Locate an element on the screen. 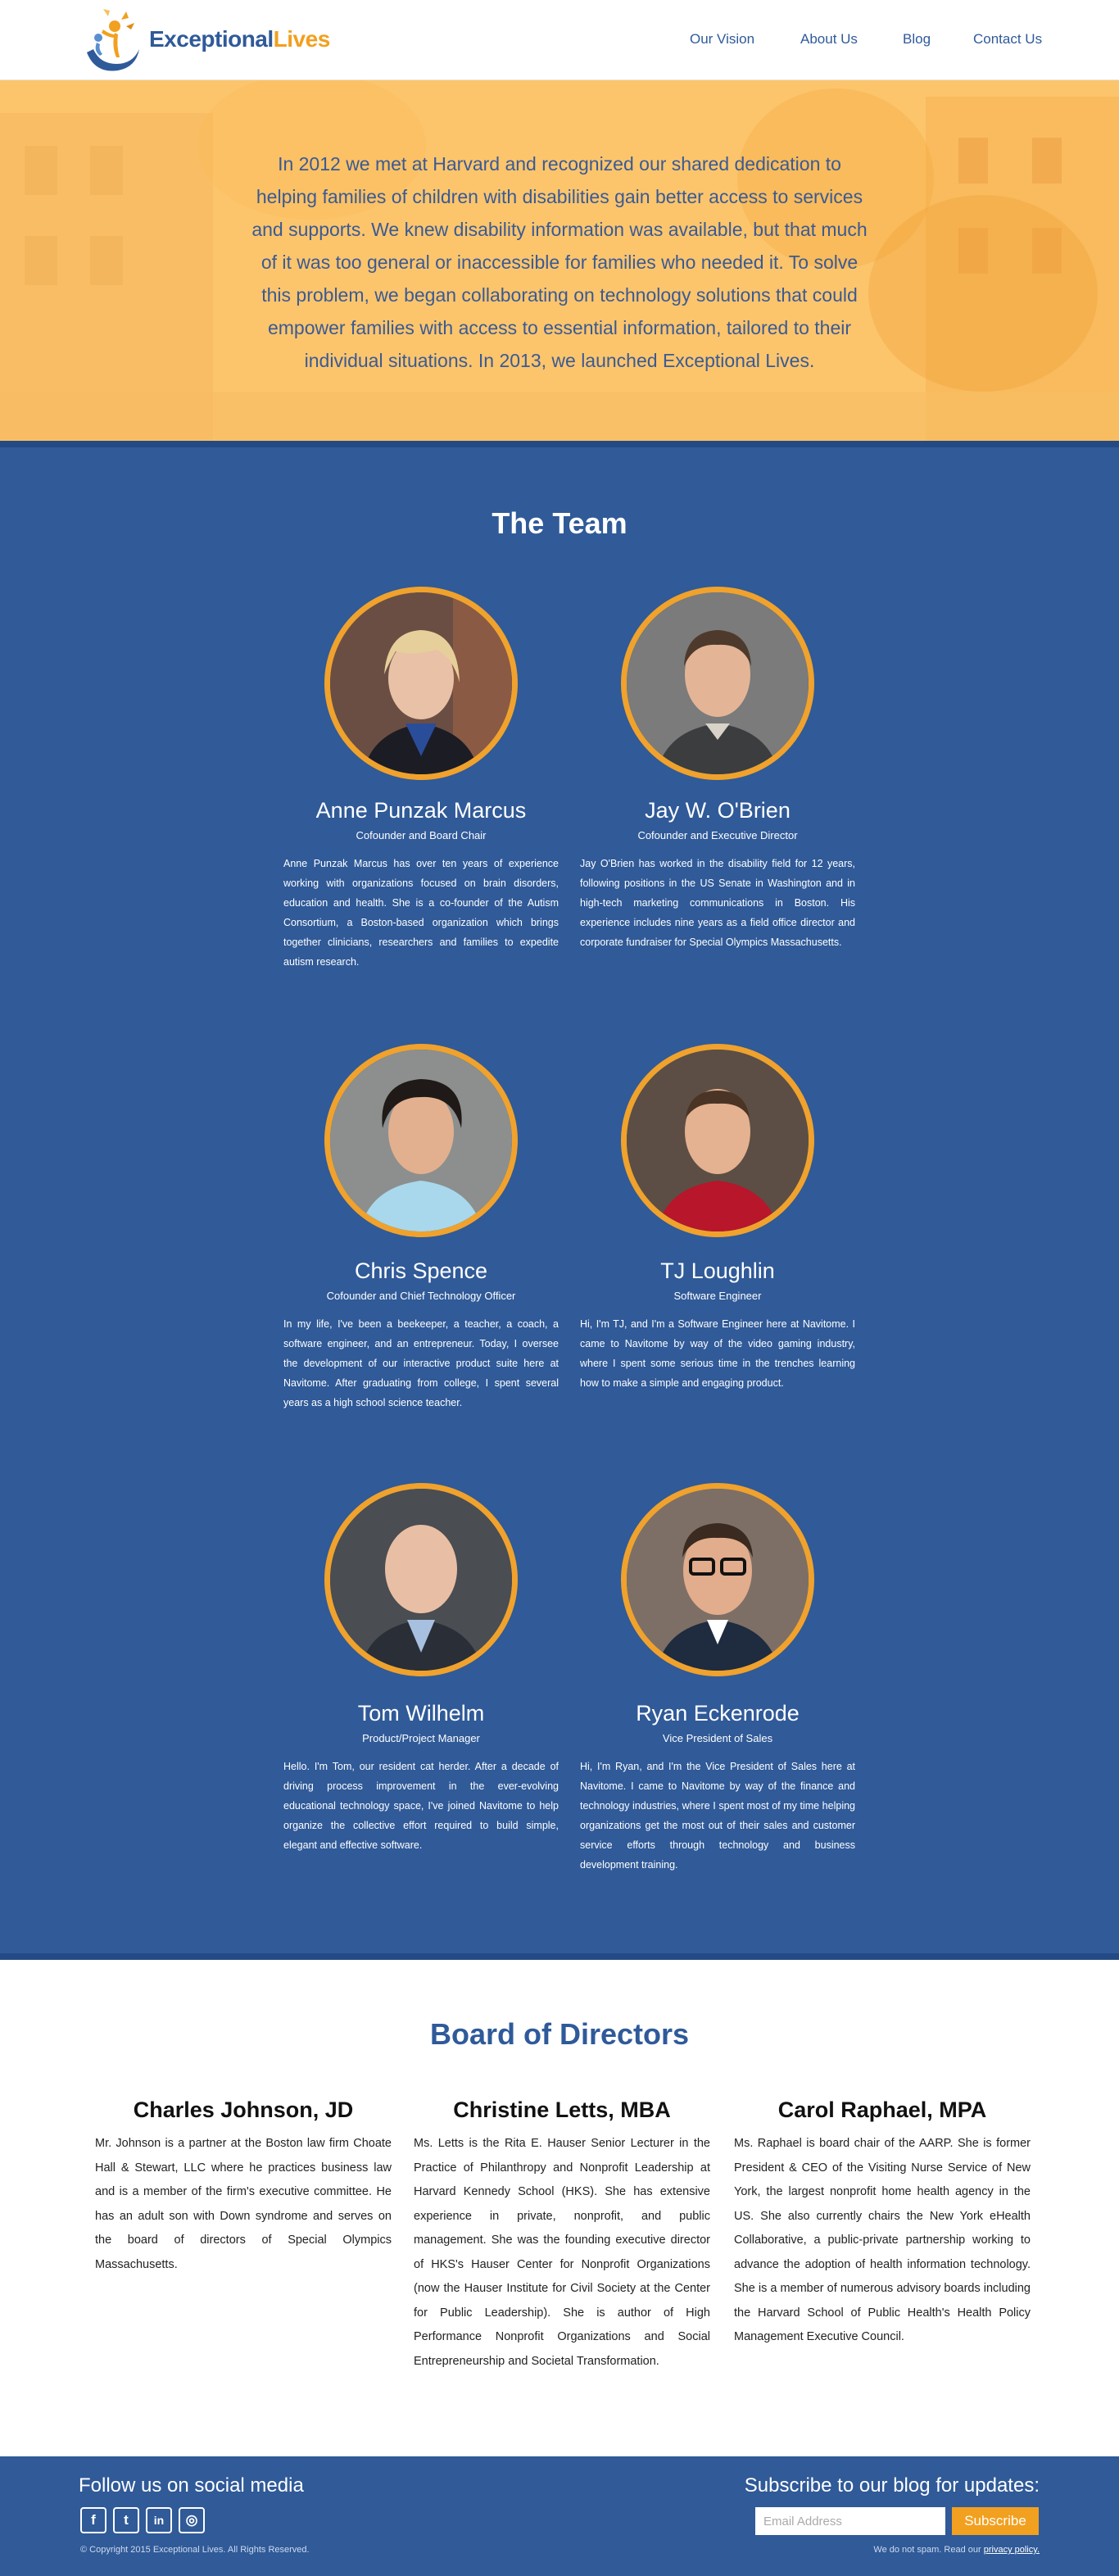 This screenshot has width=1119, height=2576. privacy-policy-link: privacy policy. is located at coordinates (1012, 2550).